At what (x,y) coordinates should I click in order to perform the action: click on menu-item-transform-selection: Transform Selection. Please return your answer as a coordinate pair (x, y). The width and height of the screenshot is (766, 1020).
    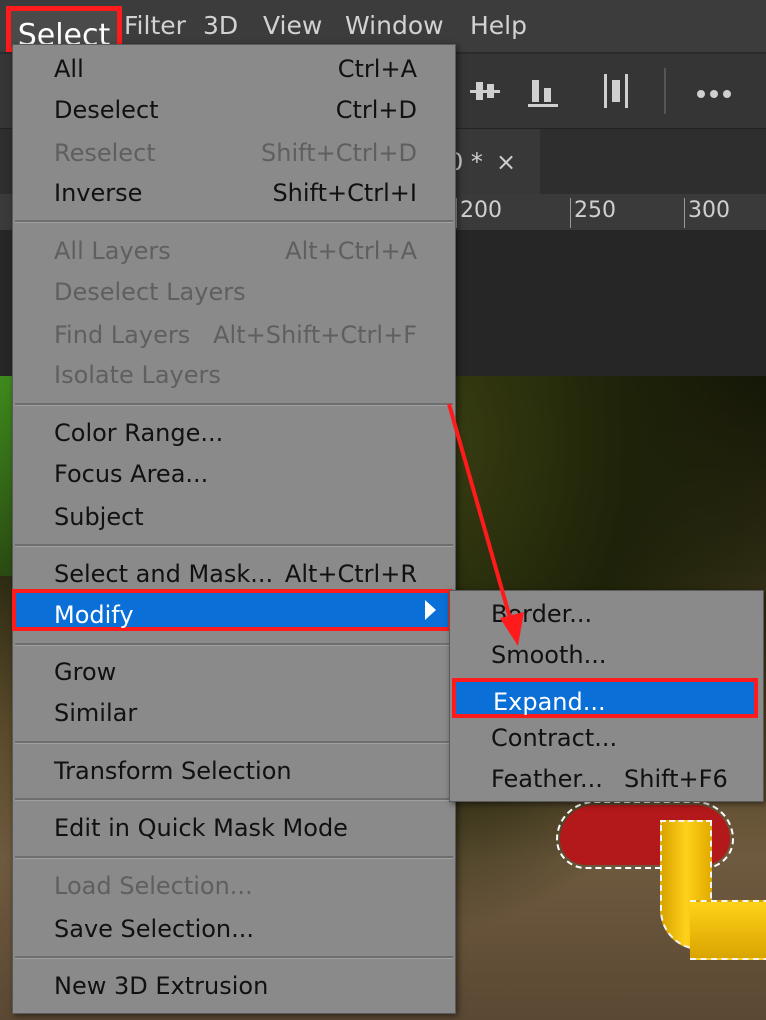
    Looking at the image, I should click on (234, 771).